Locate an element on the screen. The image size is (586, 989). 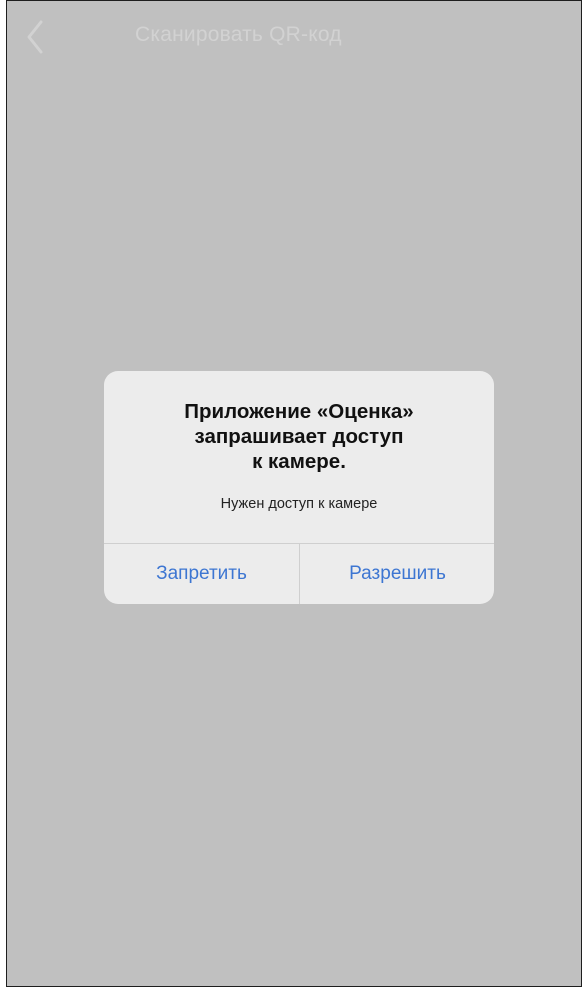
navigation-bar: Сканировать QR-код is located at coordinates (294, 36).